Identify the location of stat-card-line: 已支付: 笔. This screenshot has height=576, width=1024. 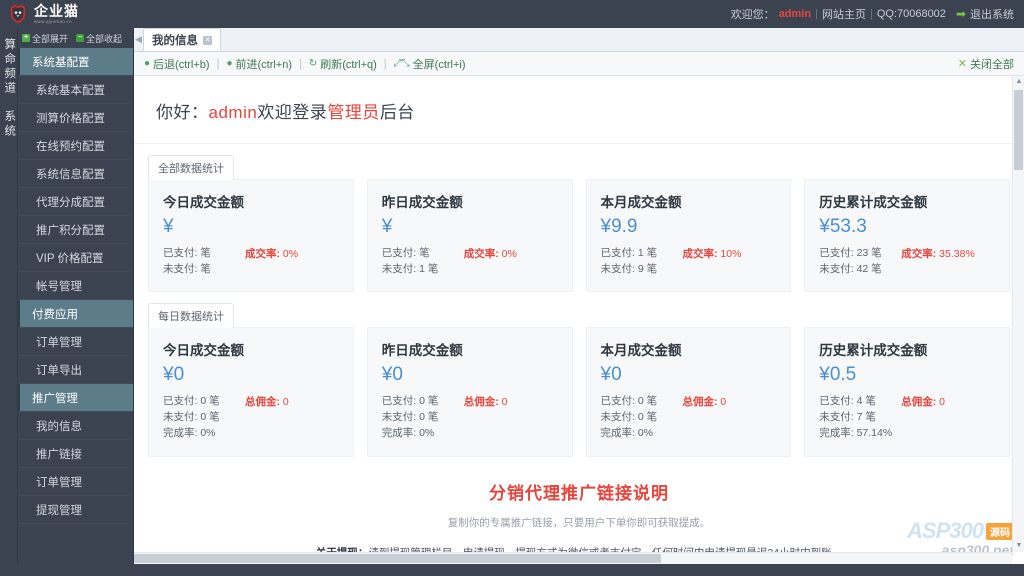
(187, 252).